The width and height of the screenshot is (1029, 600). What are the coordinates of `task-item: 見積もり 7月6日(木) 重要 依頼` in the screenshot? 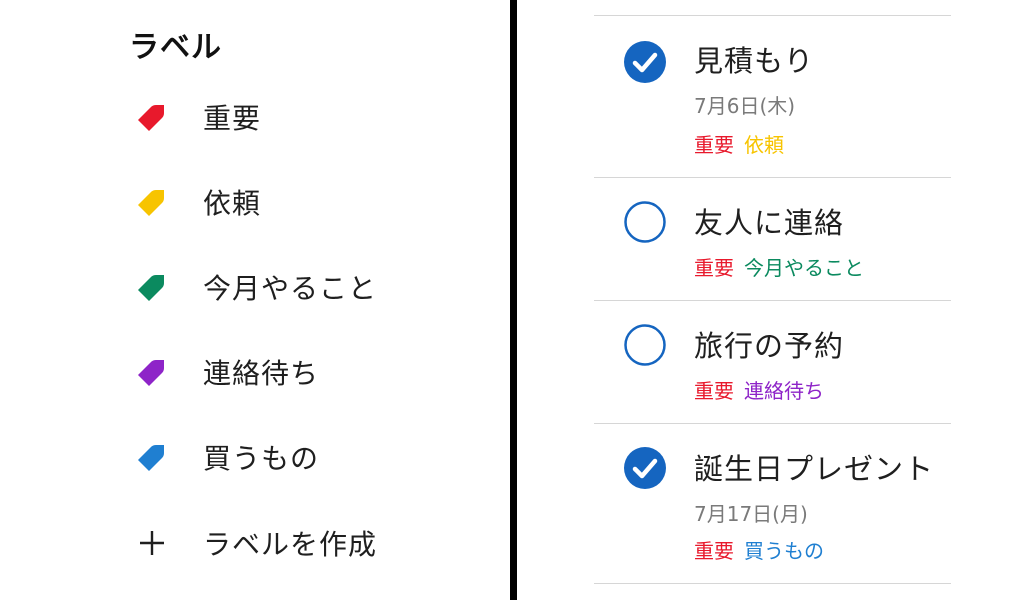 It's located at (772, 96).